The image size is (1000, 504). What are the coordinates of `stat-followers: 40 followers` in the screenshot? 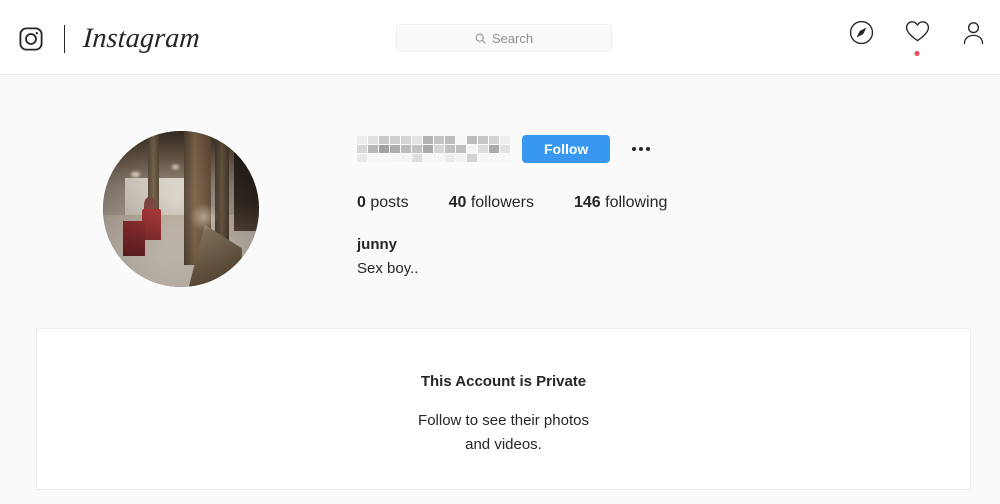 It's located at (491, 203).